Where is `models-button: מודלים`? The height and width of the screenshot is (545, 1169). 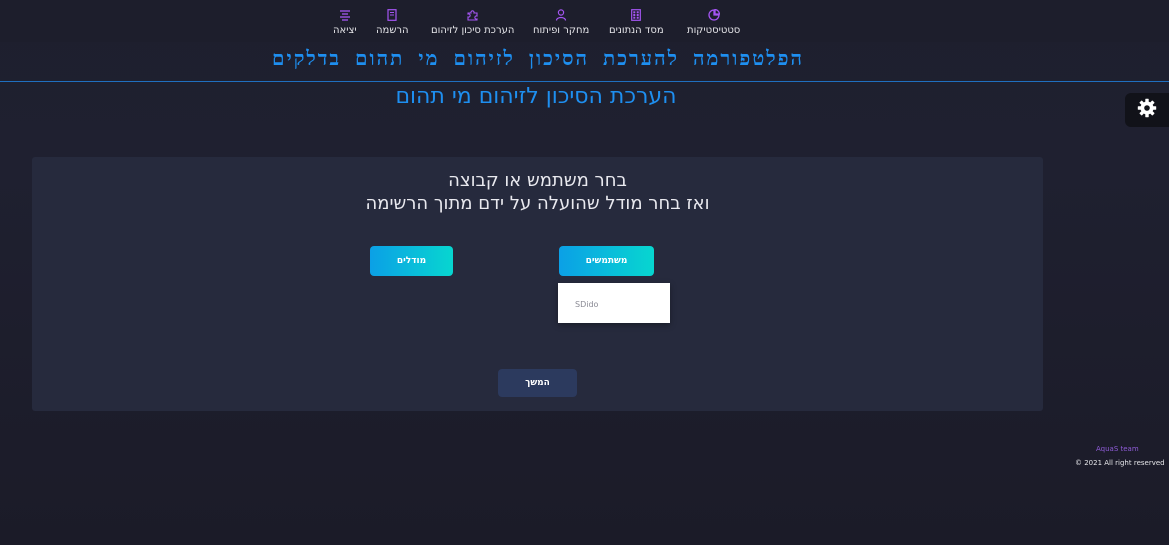
models-button: מודלים is located at coordinates (411, 261).